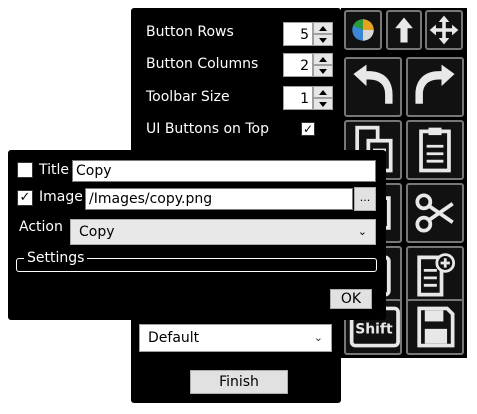 This screenshot has width=477, height=414. I want to click on toolbar-size-down-button, so click(323, 104).